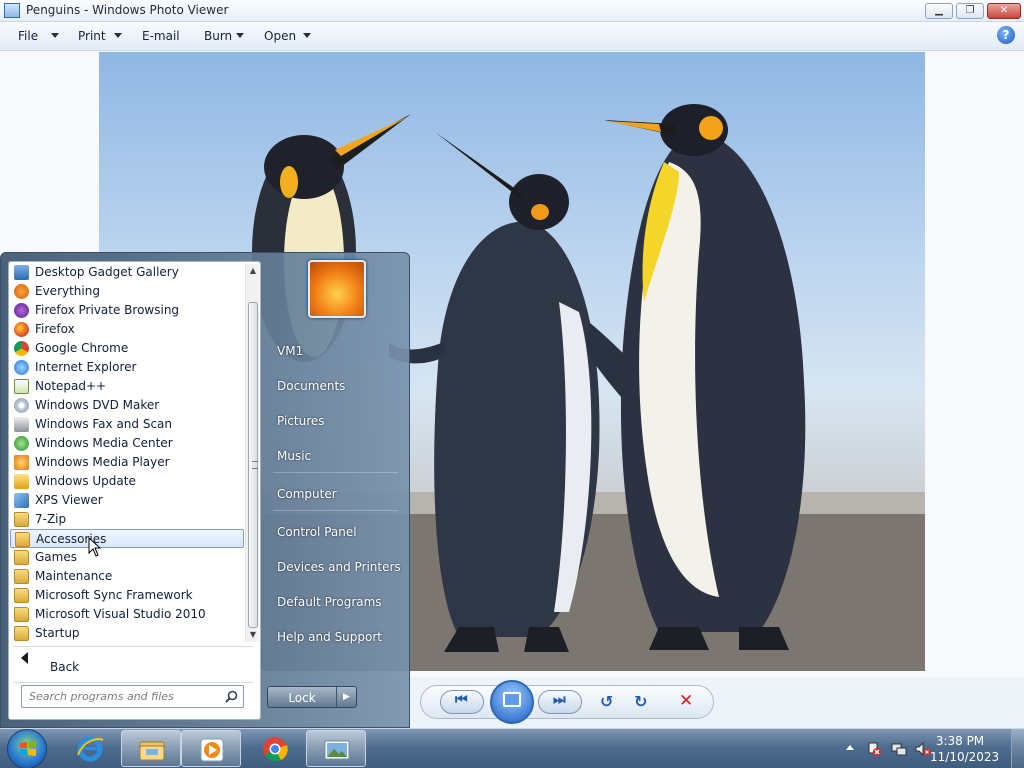  What do you see at coordinates (334, 351) in the screenshot?
I see `start-link-vm1: VM1` at bounding box center [334, 351].